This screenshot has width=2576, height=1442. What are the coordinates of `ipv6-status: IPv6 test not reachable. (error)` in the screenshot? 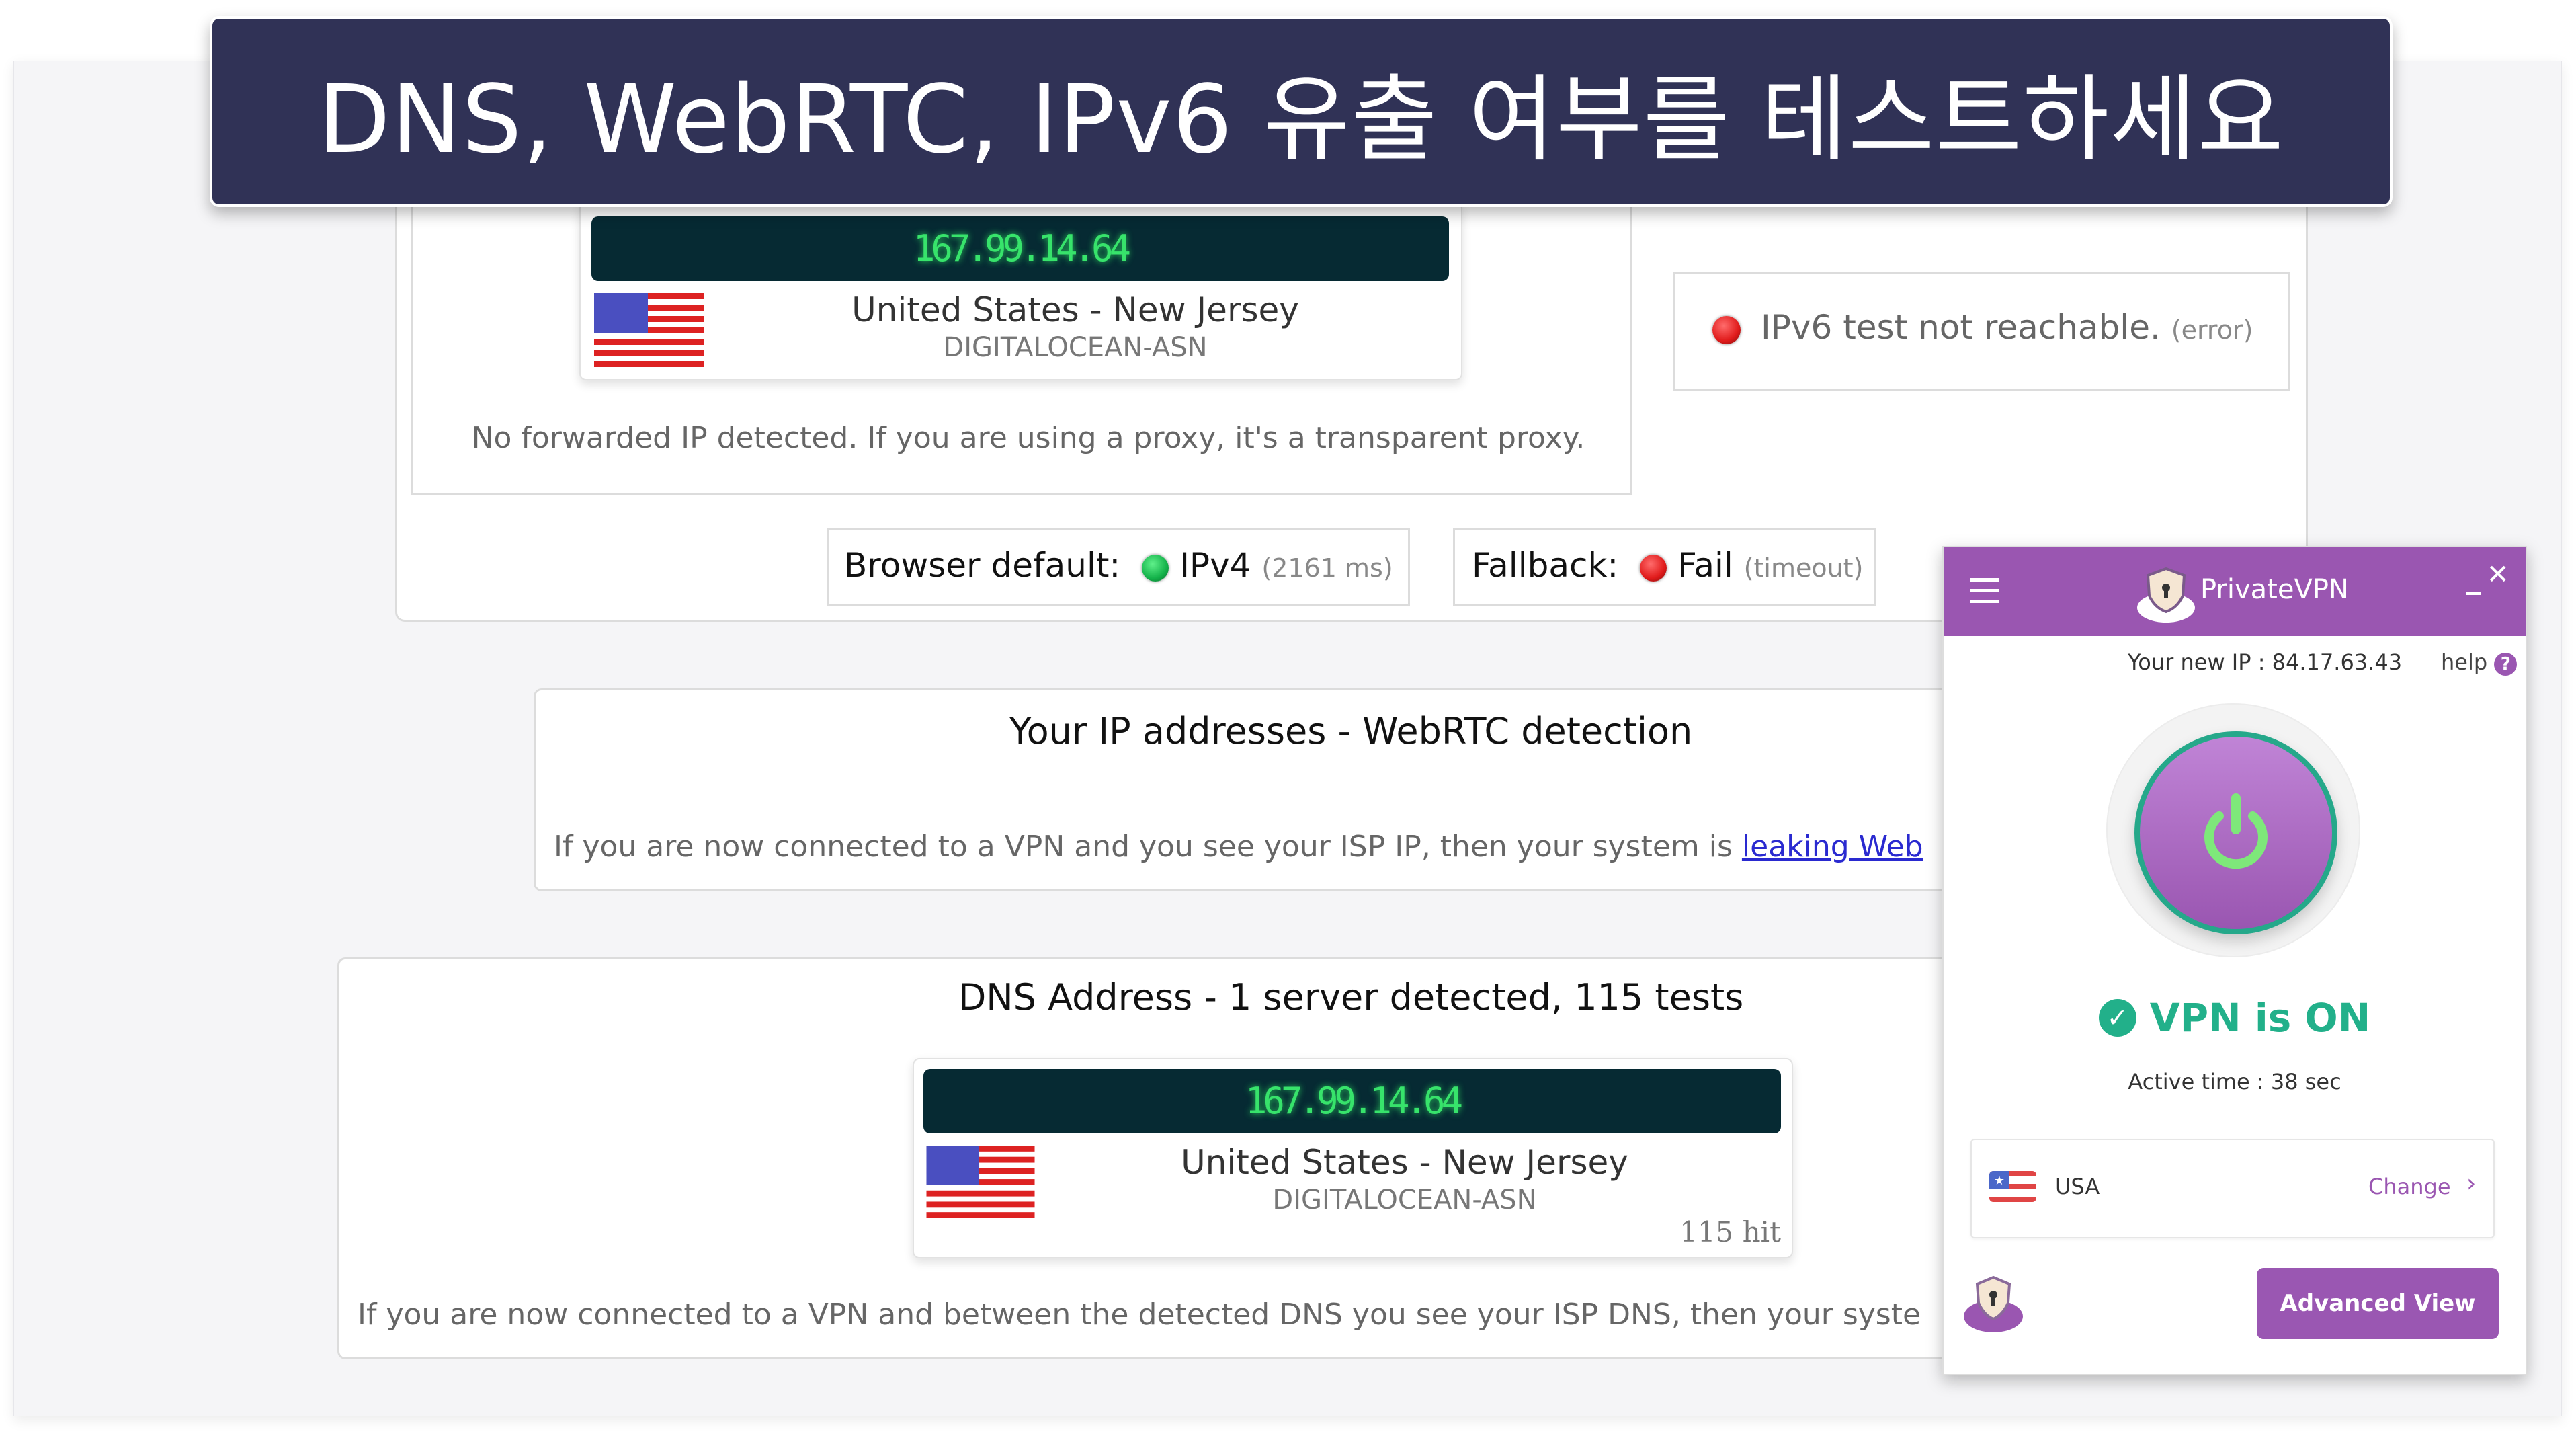 It's located at (1982, 327).